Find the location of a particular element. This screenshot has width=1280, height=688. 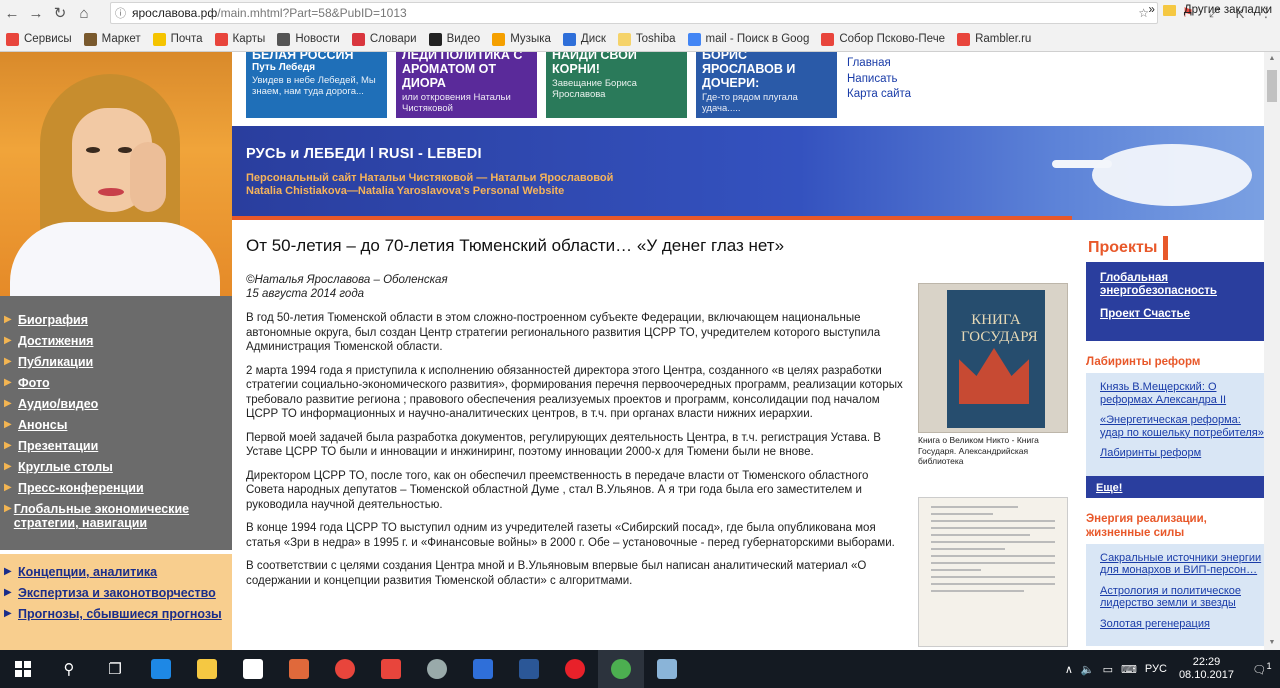

yandex-browser-icon is located at coordinates (345, 669).